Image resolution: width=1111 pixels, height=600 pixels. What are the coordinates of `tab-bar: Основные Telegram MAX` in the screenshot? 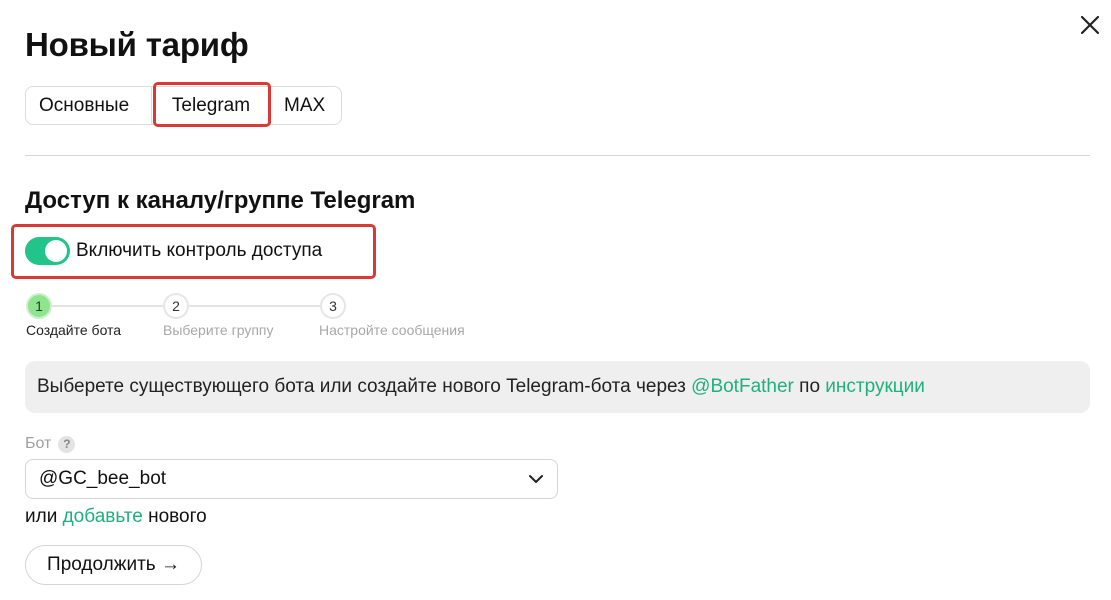 It's located at (183, 105).